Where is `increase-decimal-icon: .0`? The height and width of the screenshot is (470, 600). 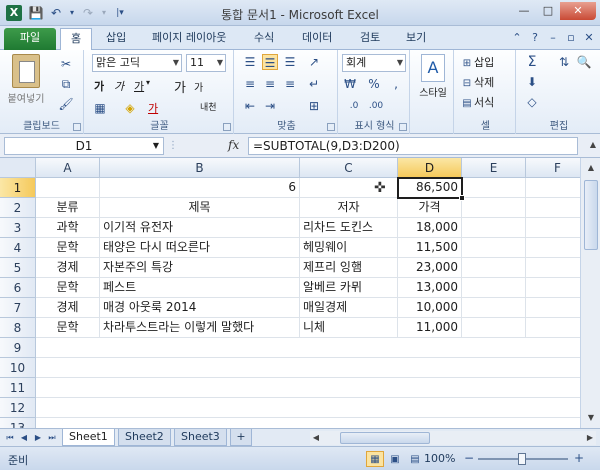 increase-decimal-icon: .0 is located at coordinates (354, 106).